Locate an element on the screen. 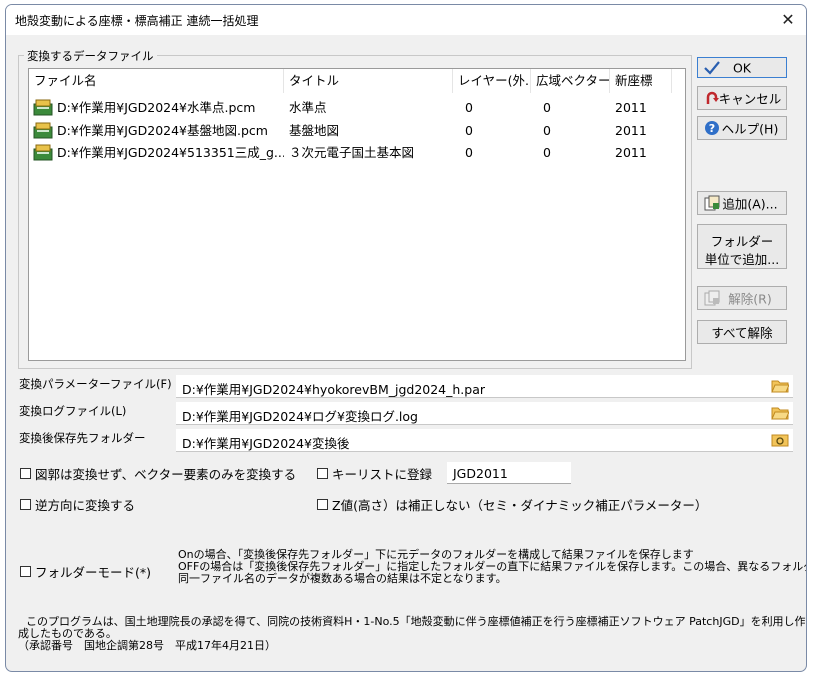 Image resolution: width=814 pixels, height=679 pixels. window-title: 地殻変動による座標・標高補正 連続一括処理 is located at coordinates (137, 21).